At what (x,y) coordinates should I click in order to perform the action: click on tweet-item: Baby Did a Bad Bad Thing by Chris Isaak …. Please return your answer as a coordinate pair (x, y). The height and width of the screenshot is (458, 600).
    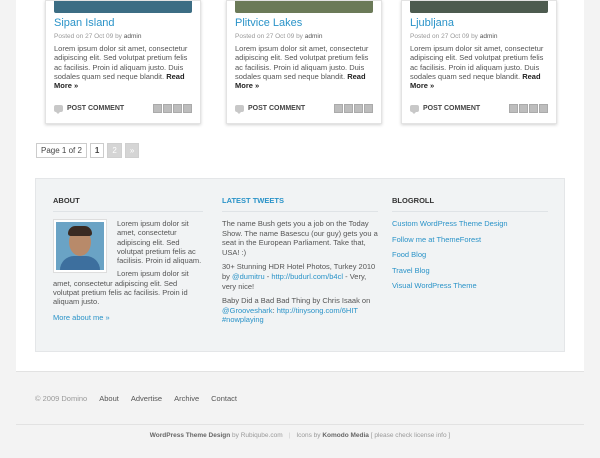
    Looking at the image, I should click on (296, 310).